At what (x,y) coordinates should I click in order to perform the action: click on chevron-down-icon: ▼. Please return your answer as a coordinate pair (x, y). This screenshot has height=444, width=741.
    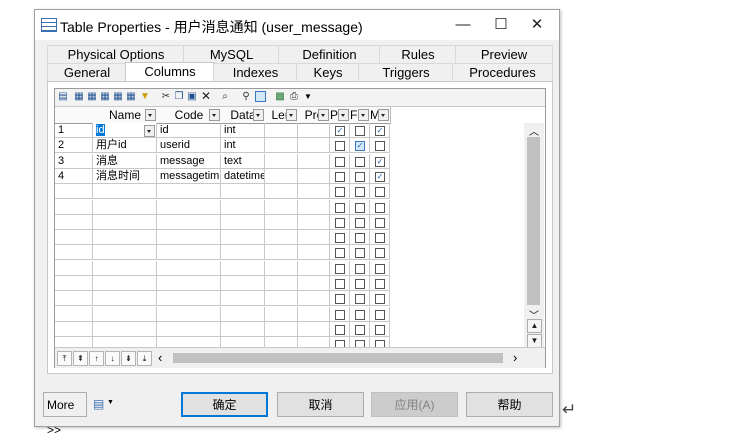
    Looking at the image, I should click on (110, 402).